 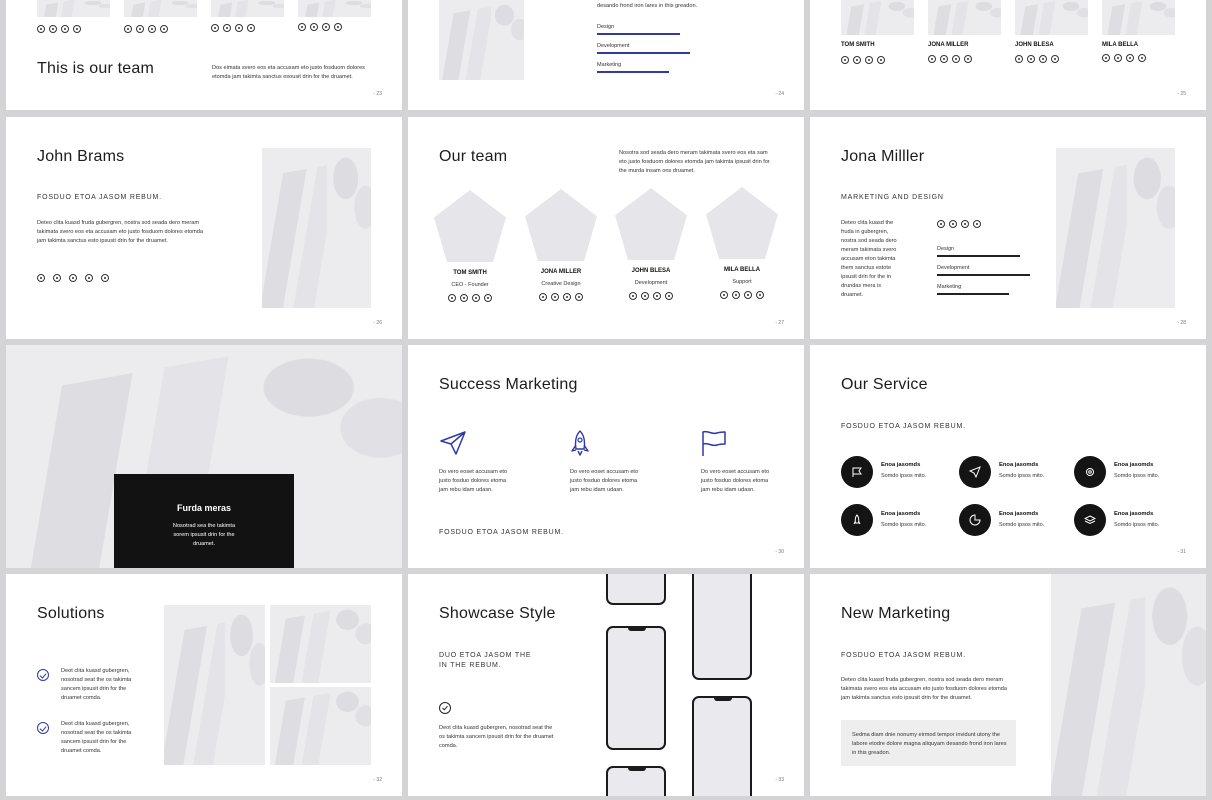 I want to click on page-number: - 32, so click(x=377, y=780).